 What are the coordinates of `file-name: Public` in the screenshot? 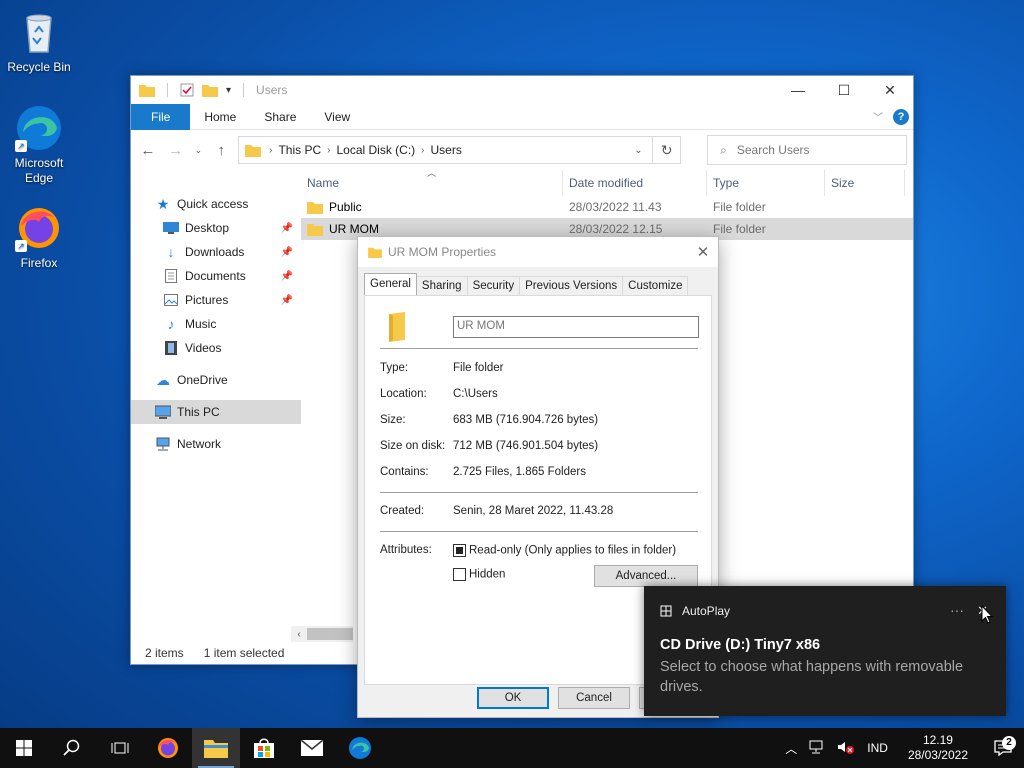 It's located at (345, 207).